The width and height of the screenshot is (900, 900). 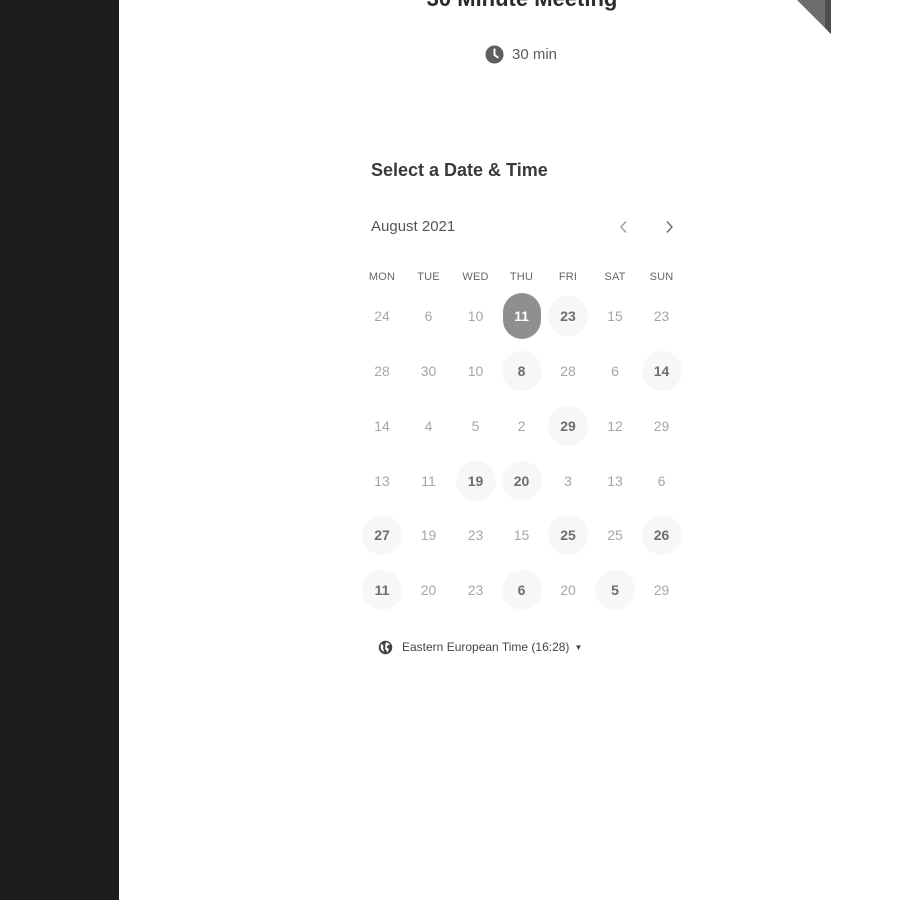 What do you see at coordinates (661, 535) in the screenshot?
I see `calendar-day-available: 26` at bounding box center [661, 535].